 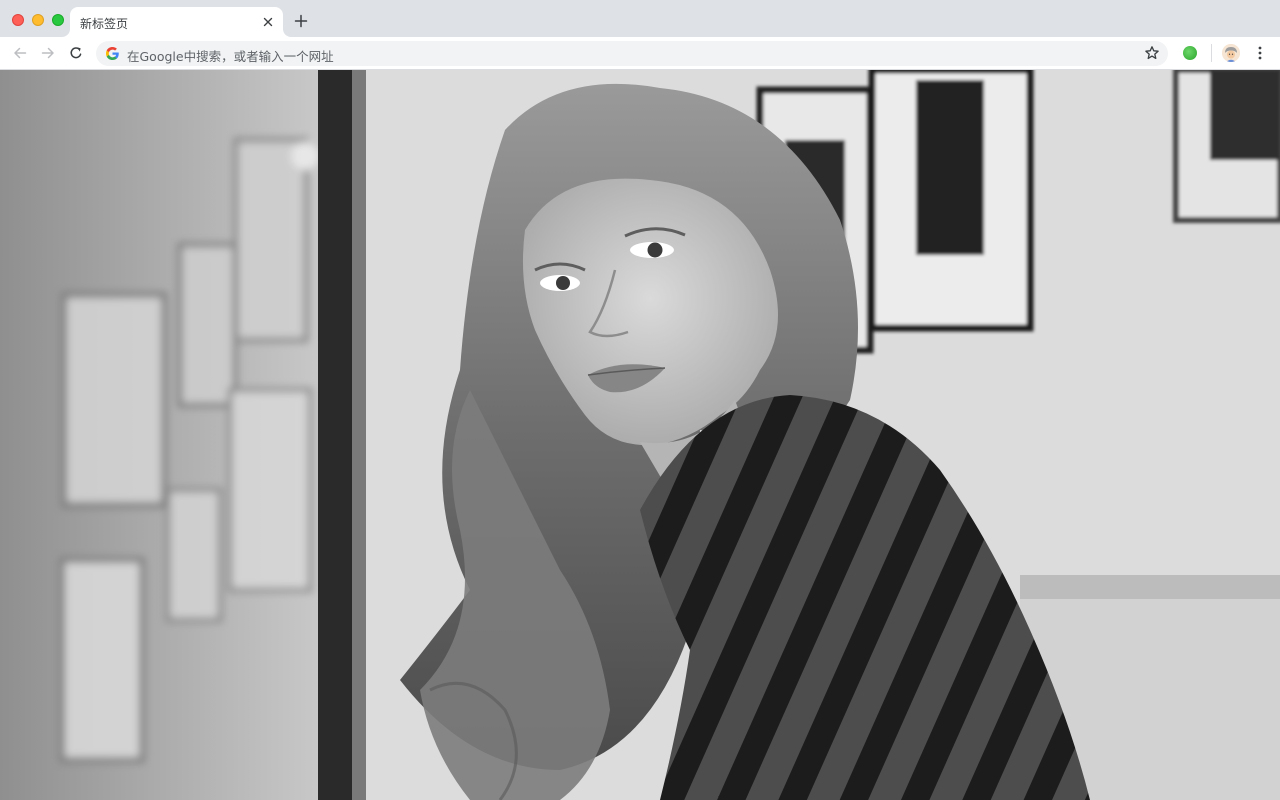 What do you see at coordinates (48, 53) in the screenshot?
I see `arrow-right-icon` at bounding box center [48, 53].